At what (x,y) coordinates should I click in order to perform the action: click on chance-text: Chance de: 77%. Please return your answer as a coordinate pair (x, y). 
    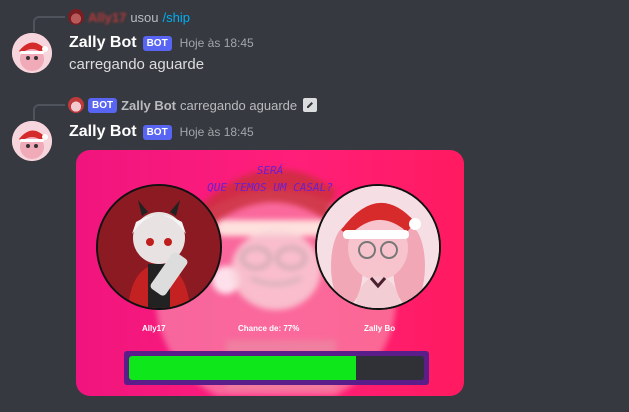
    Looking at the image, I should click on (269, 328).